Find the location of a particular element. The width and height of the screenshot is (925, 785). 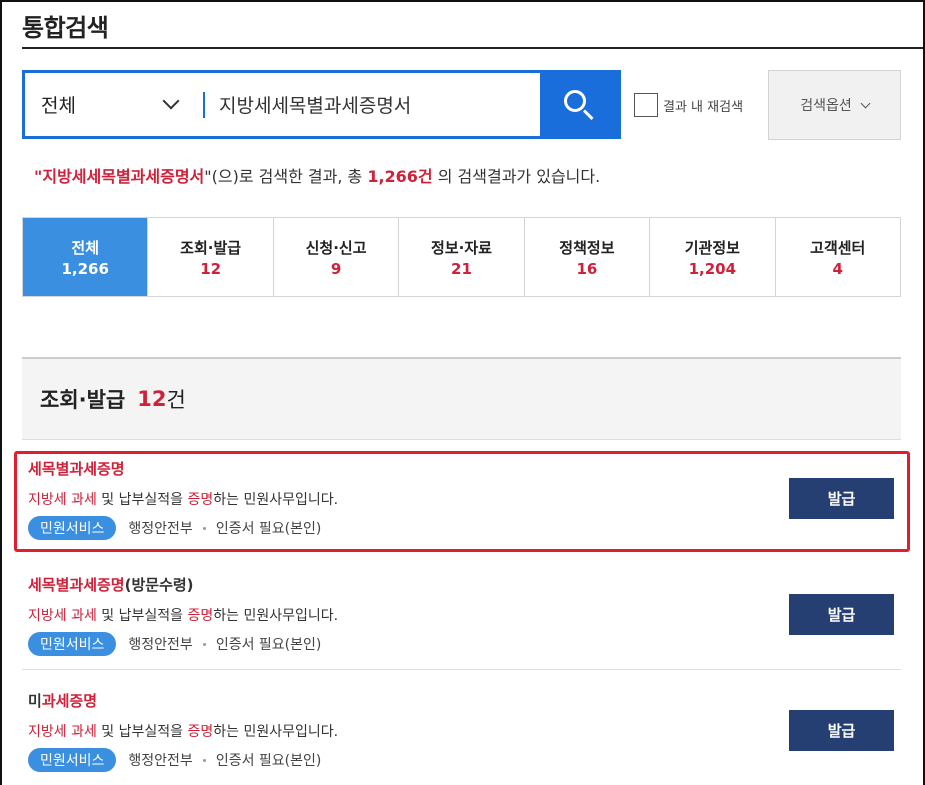

tab-customer-center: 고객센터 4 is located at coordinates (837, 257).